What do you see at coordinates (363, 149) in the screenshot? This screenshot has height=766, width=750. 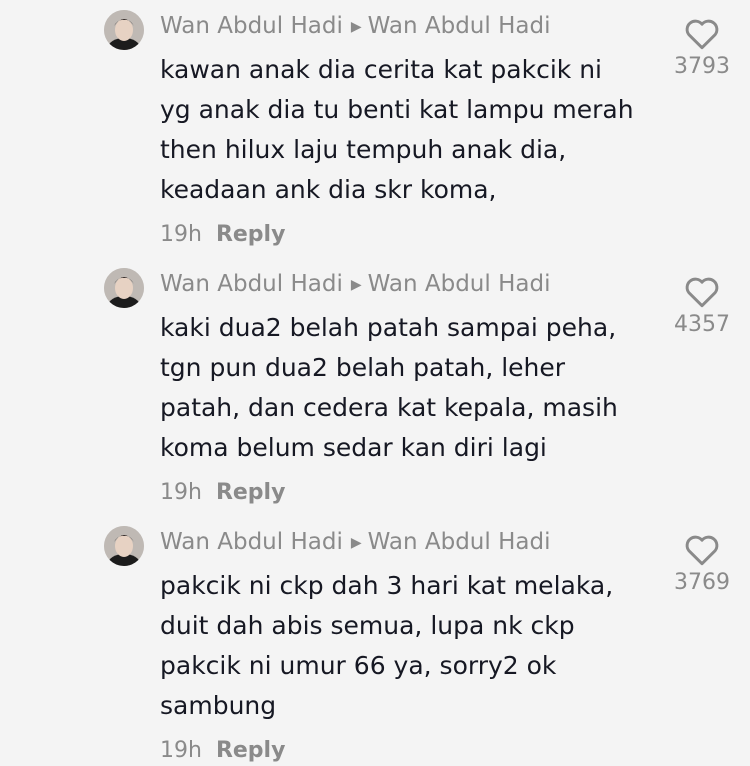 I see `comment-line: then hilux laju tempuh anak dia,` at bounding box center [363, 149].